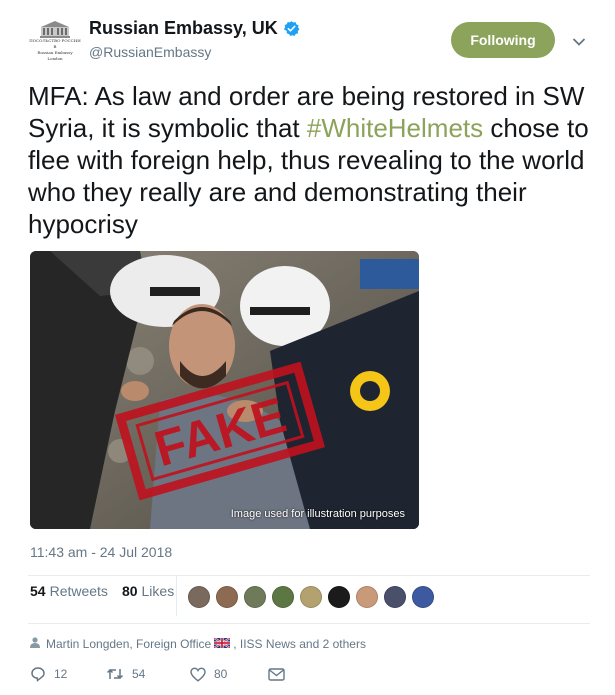 The image size is (615, 695). Describe the element at coordinates (38, 591) in the screenshot. I see `retweets-count: 54` at that location.